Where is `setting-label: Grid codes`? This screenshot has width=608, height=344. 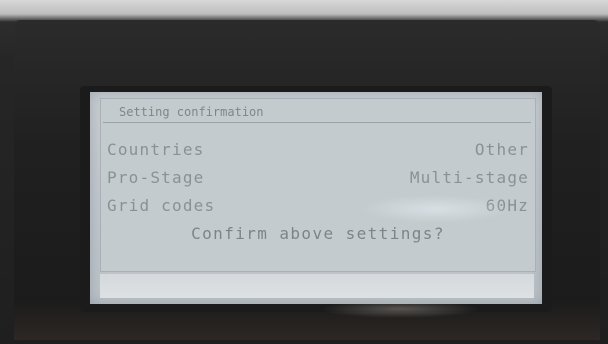
setting-label: Grid codes is located at coordinates (161, 205).